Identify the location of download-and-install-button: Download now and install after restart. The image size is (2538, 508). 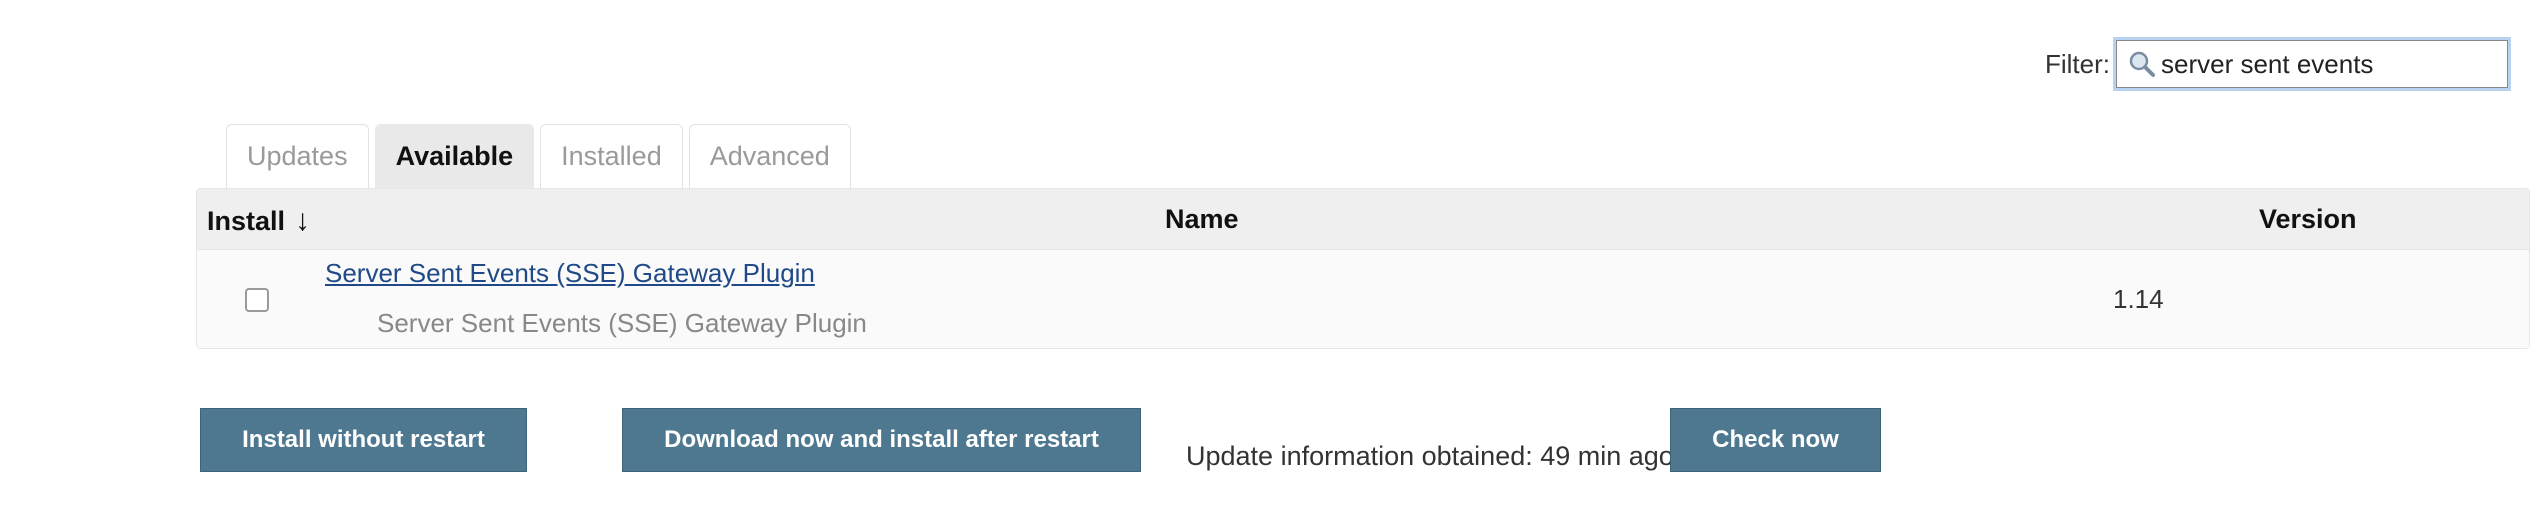
(881, 440).